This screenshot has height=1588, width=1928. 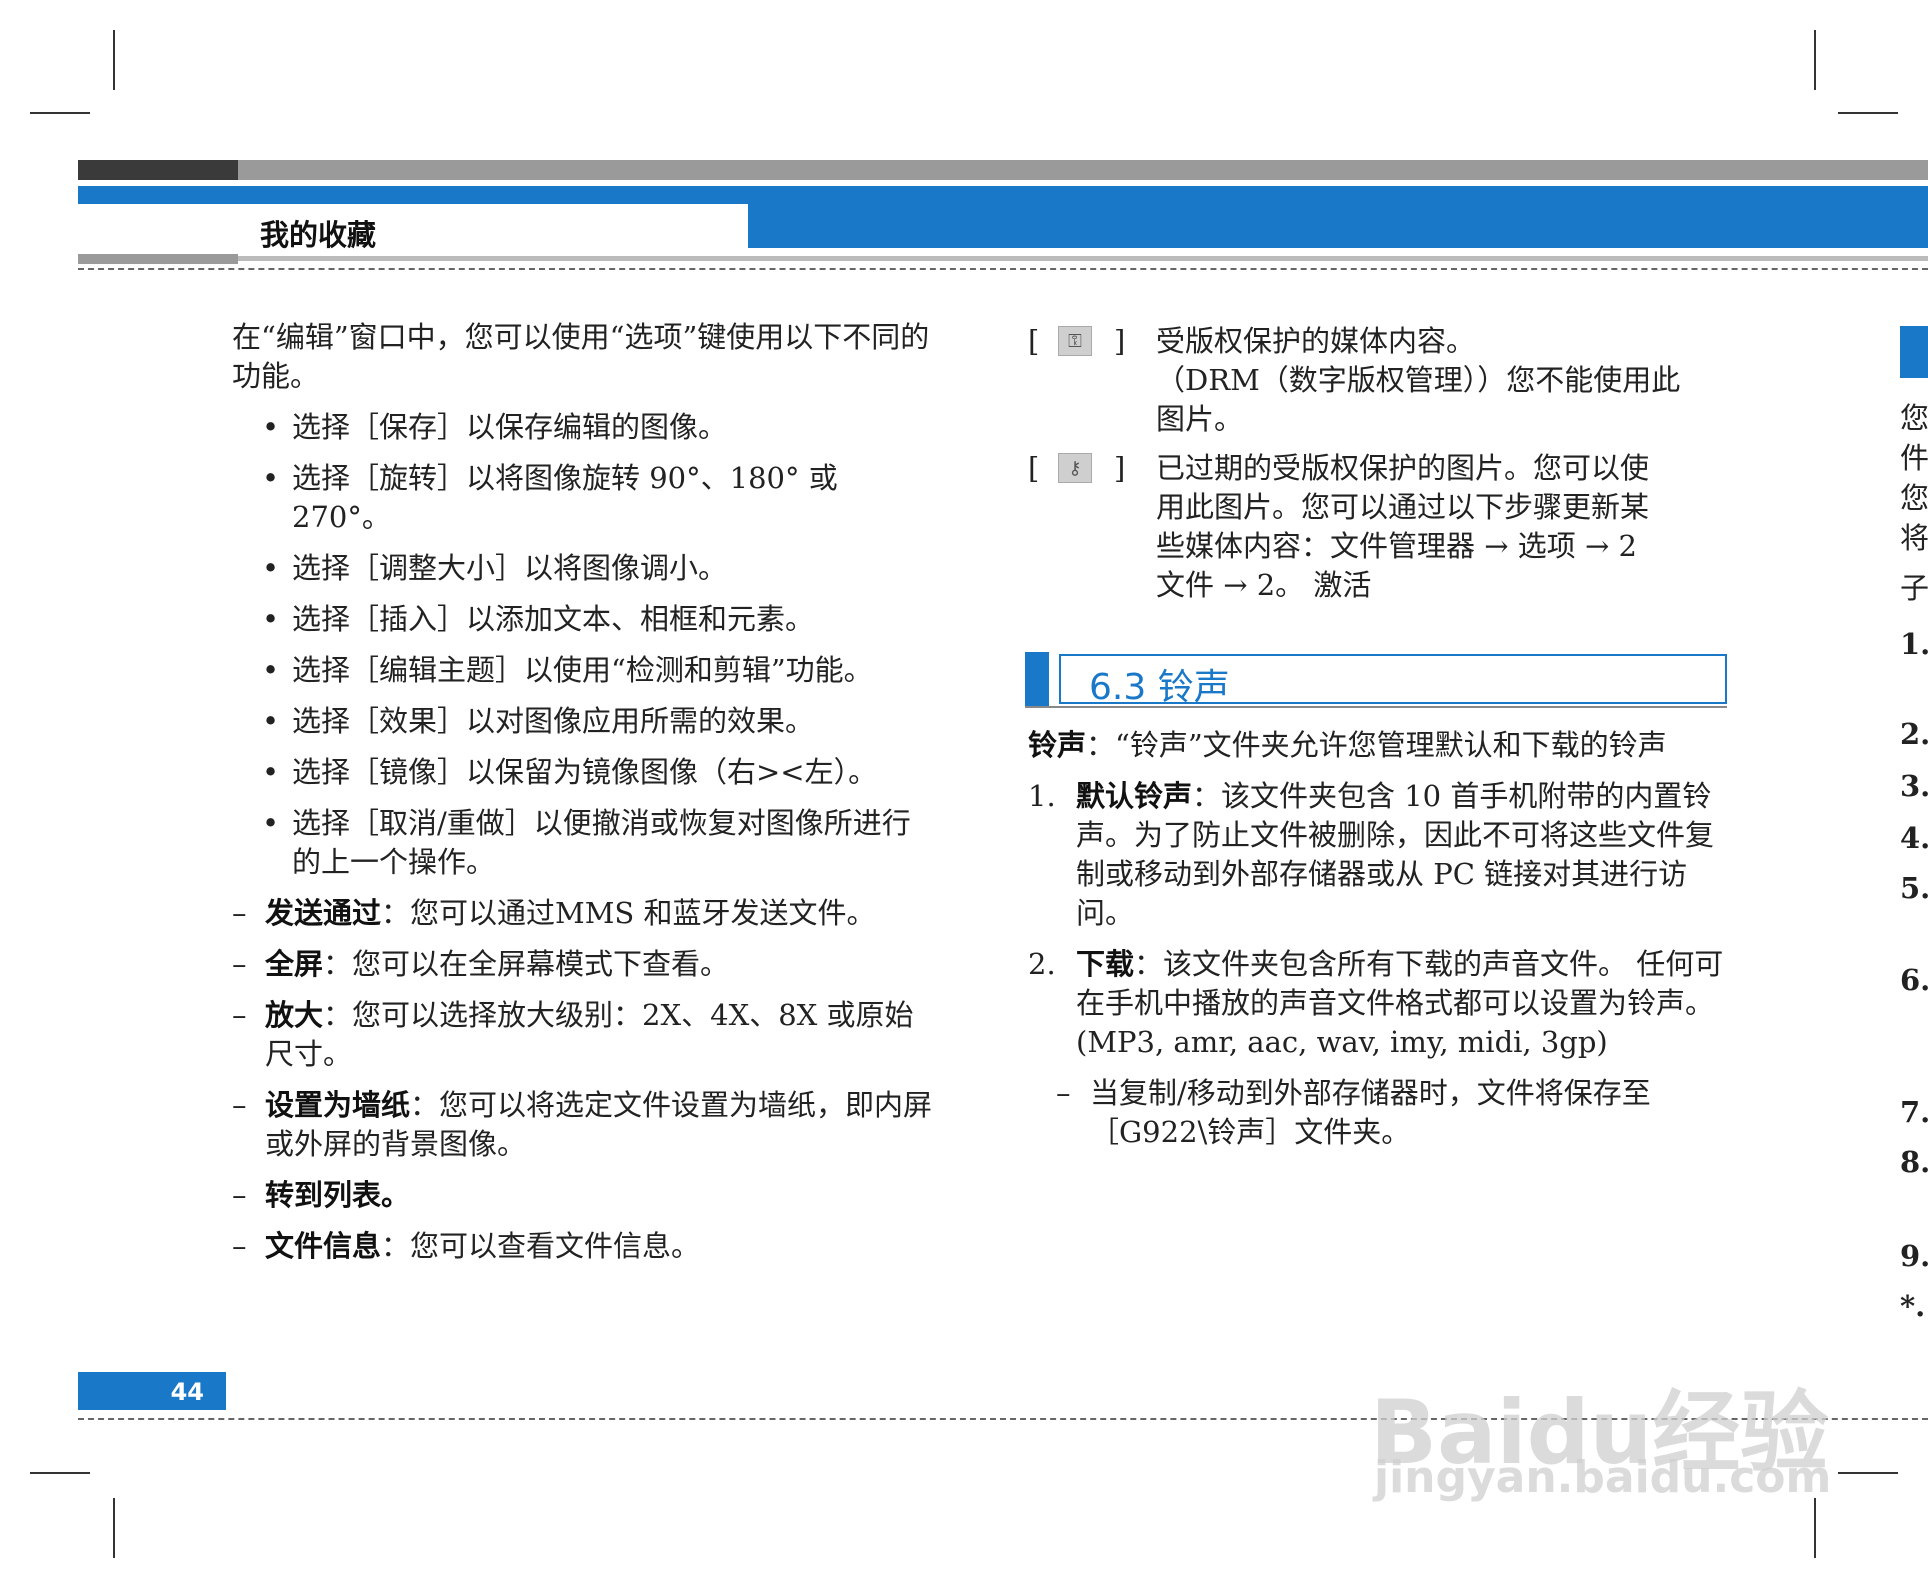 I want to click on edge-number: 8., so click(x=1914, y=1162).